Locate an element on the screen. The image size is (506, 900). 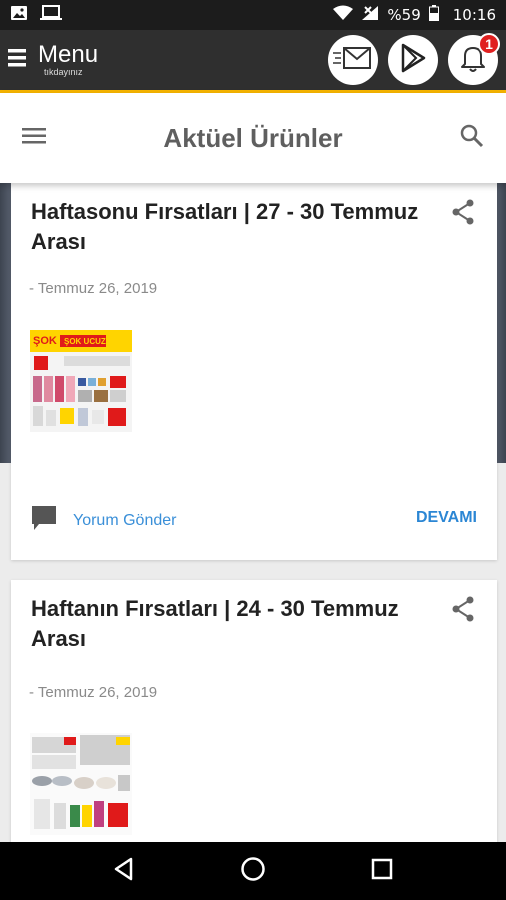
menu-sublabel: tıkdayınız is located at coordinates (63, 72).